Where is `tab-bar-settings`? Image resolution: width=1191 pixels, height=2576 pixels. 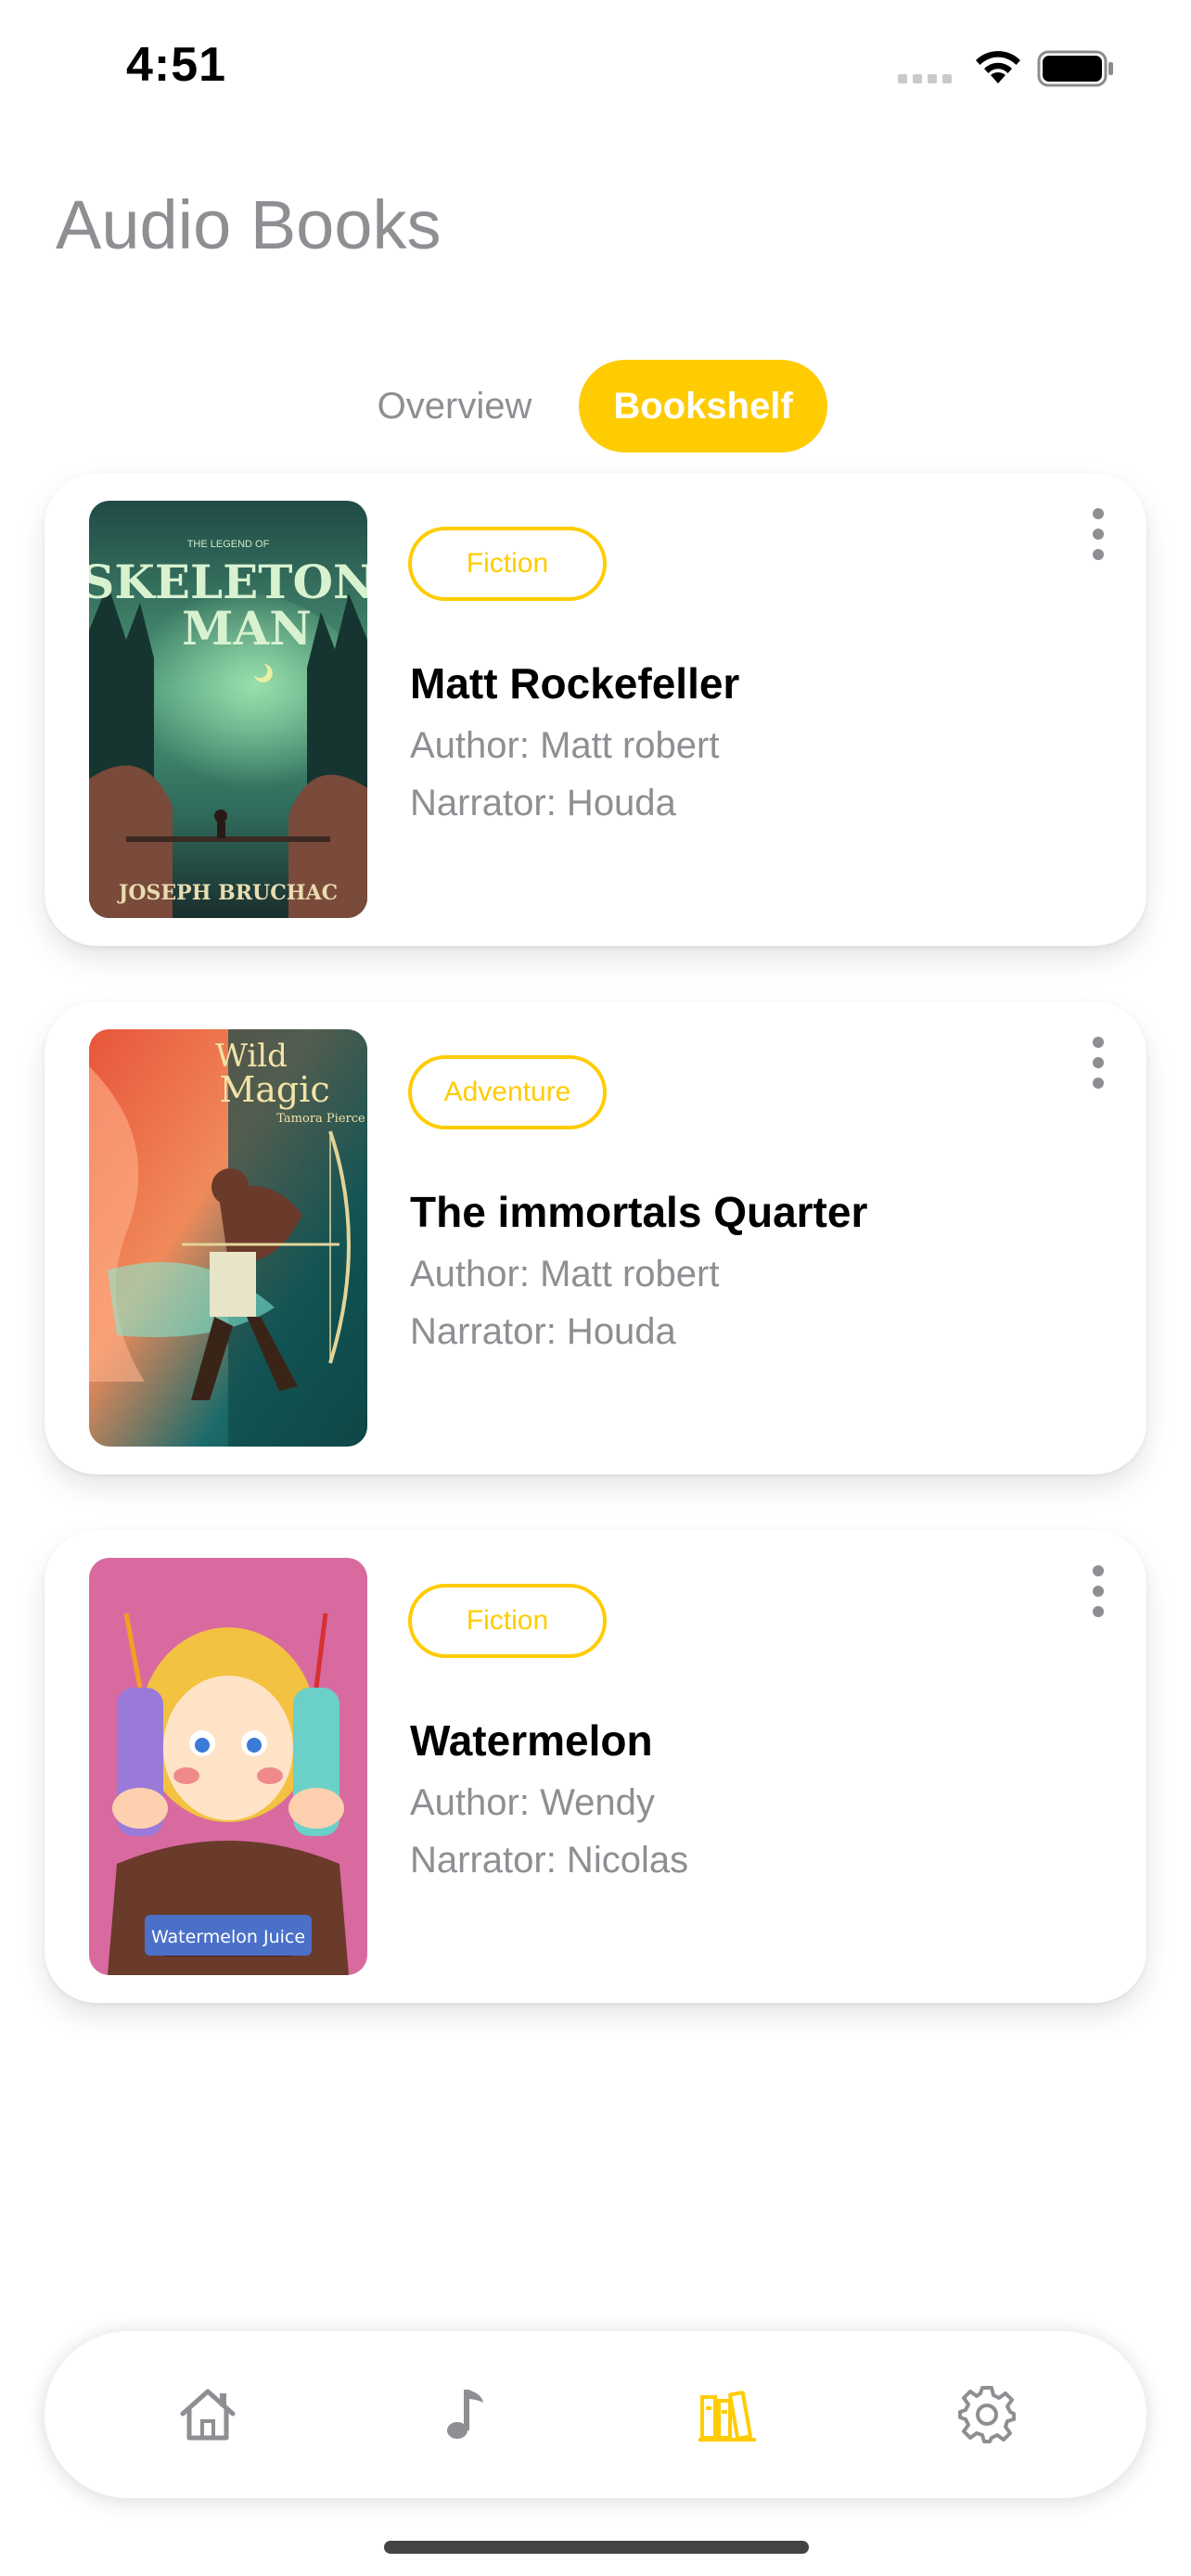 tab-bar-settings is located at coordinates (987, 2414).